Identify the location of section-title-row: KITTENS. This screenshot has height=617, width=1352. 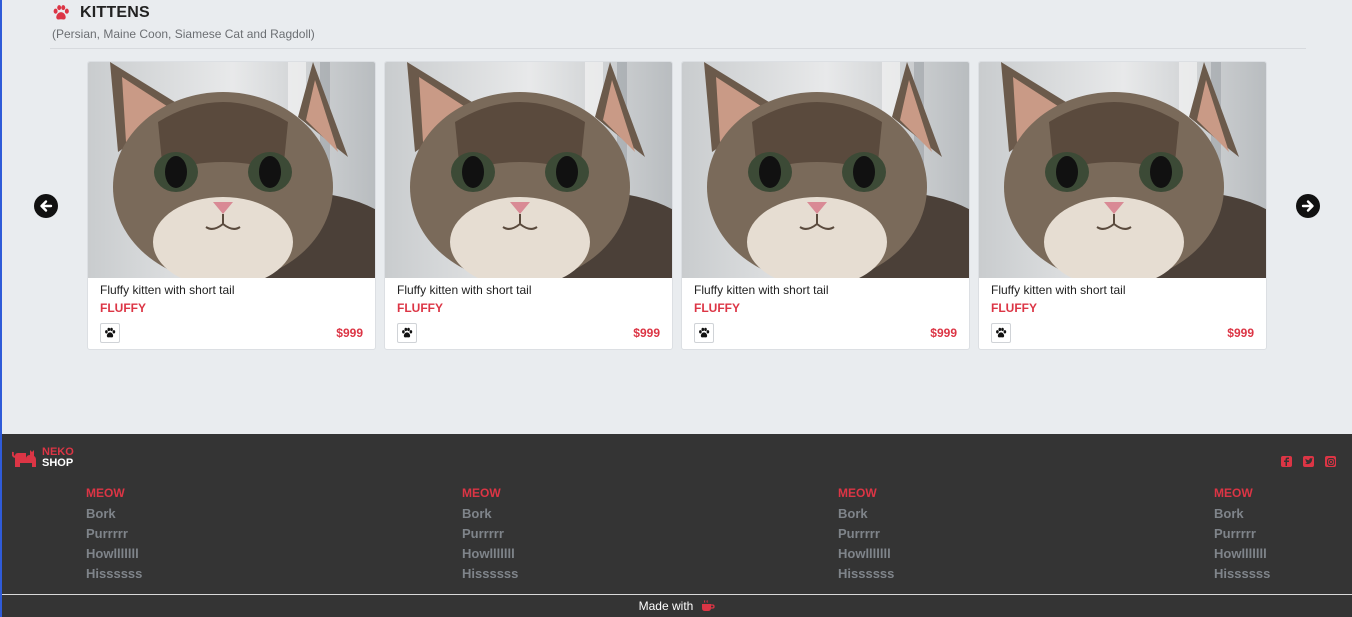
(678, 13).